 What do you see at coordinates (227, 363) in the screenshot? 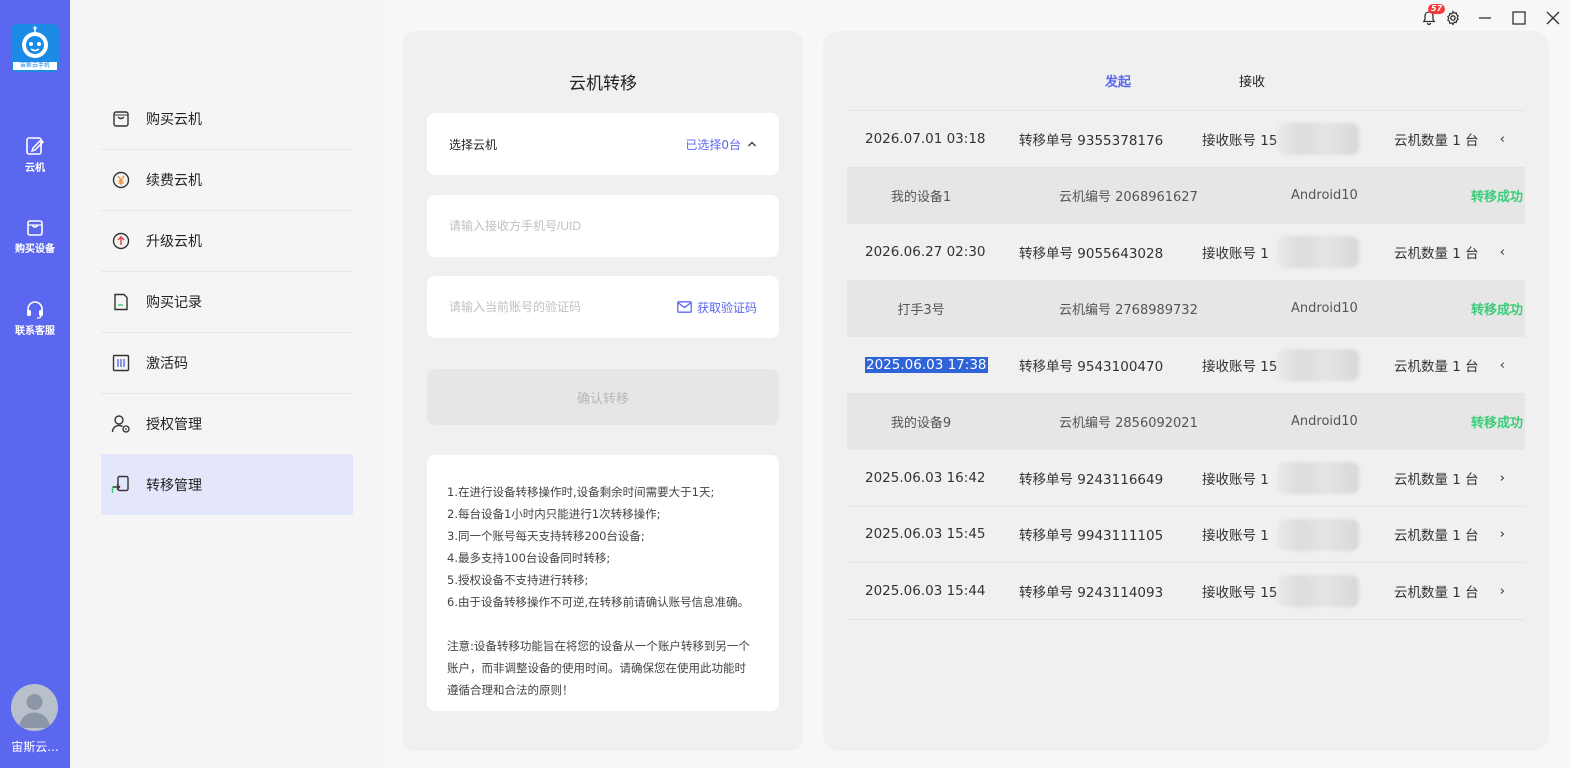
I see `menu-item-activation-code: 激活码` at bounding box center [227, 363].